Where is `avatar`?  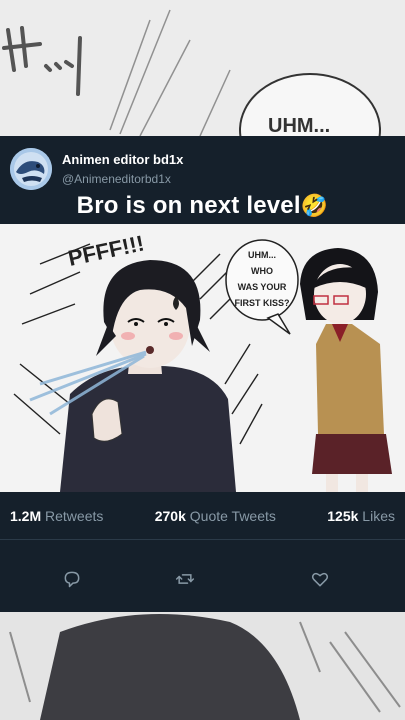
avatar is located at coordinates (31, 169).